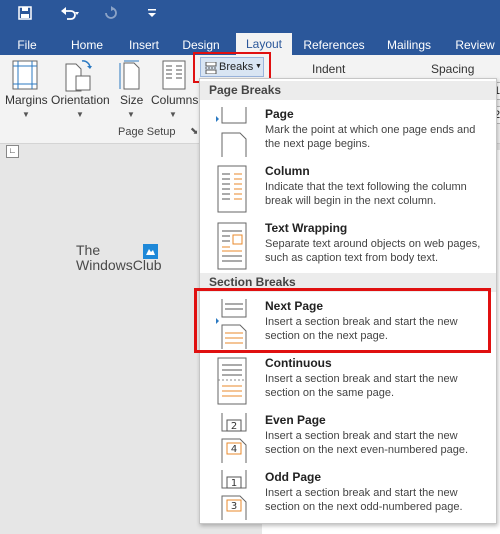 This screenshot has width=500, height=534. I want to click on text-wrapping-break-icon, so click(232, 247).